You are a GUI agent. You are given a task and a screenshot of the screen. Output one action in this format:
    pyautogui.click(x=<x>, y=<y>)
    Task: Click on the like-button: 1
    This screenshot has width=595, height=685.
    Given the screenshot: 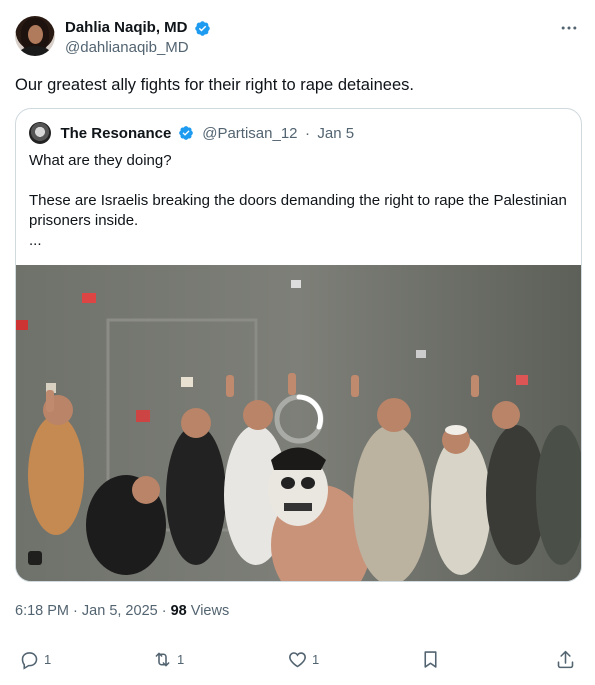 What is the action you would take?
    pyautogui.click(x=303, y=659)
    